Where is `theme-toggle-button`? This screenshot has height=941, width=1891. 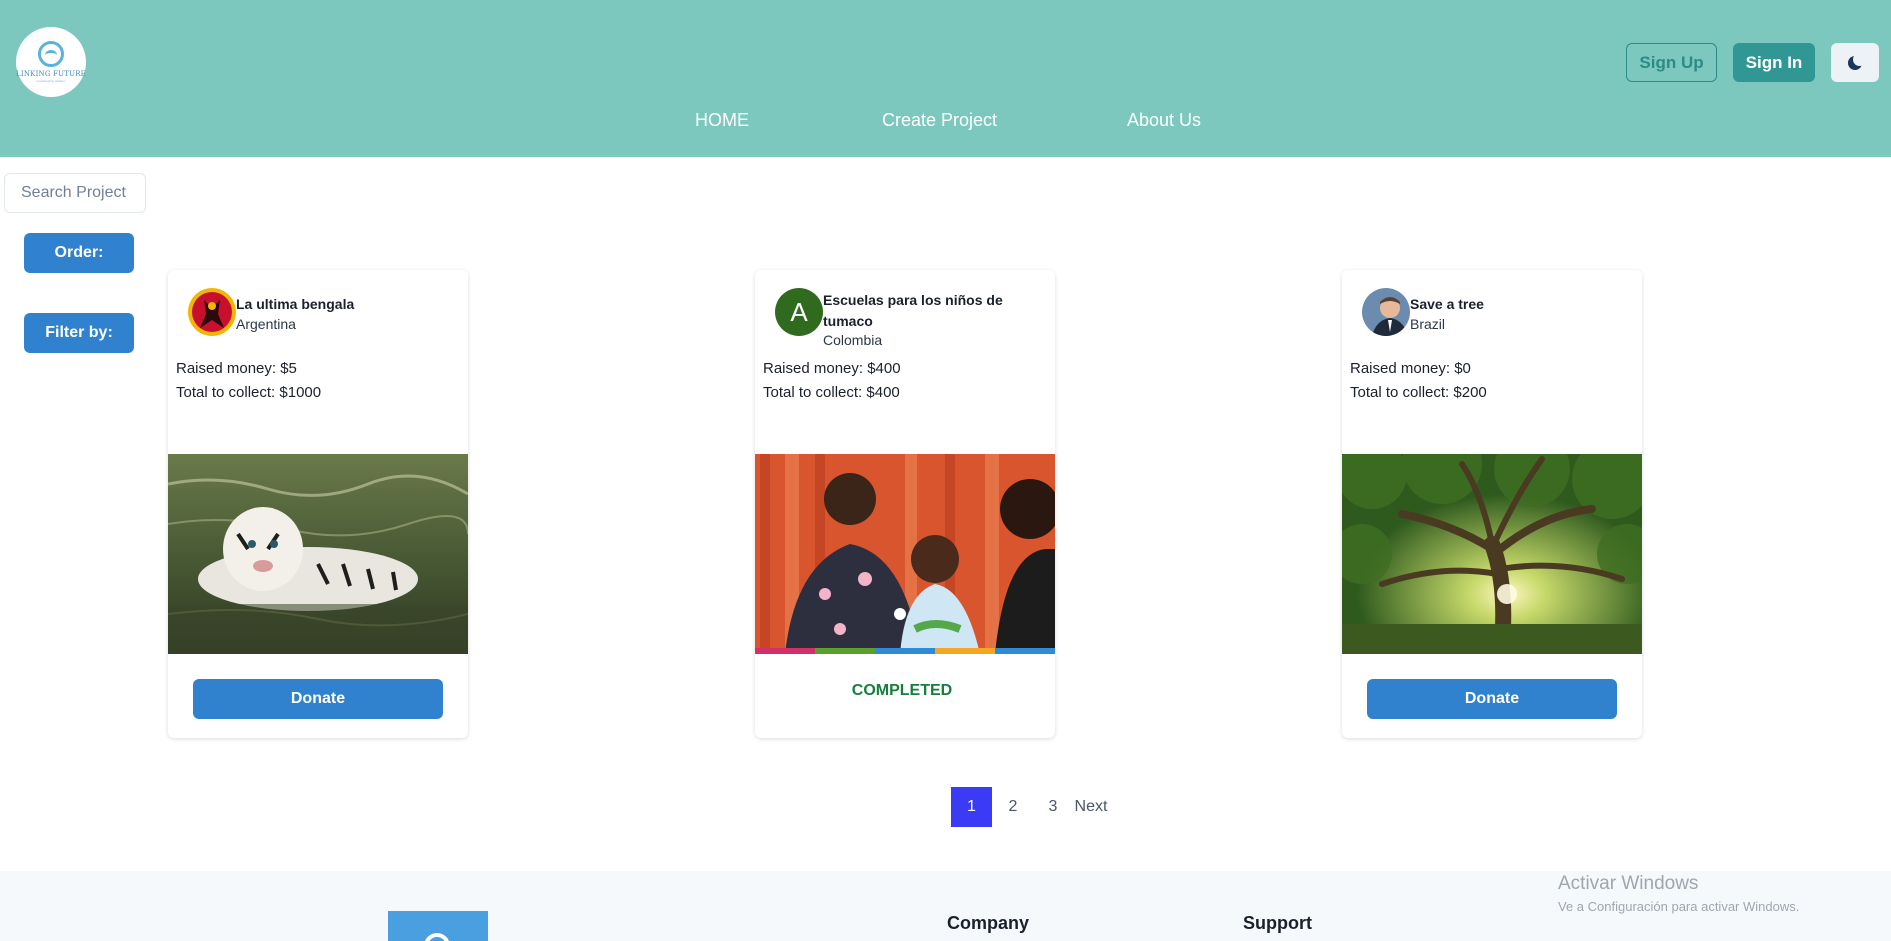 theme-toggle-button is located at coordinates (1855, 62).